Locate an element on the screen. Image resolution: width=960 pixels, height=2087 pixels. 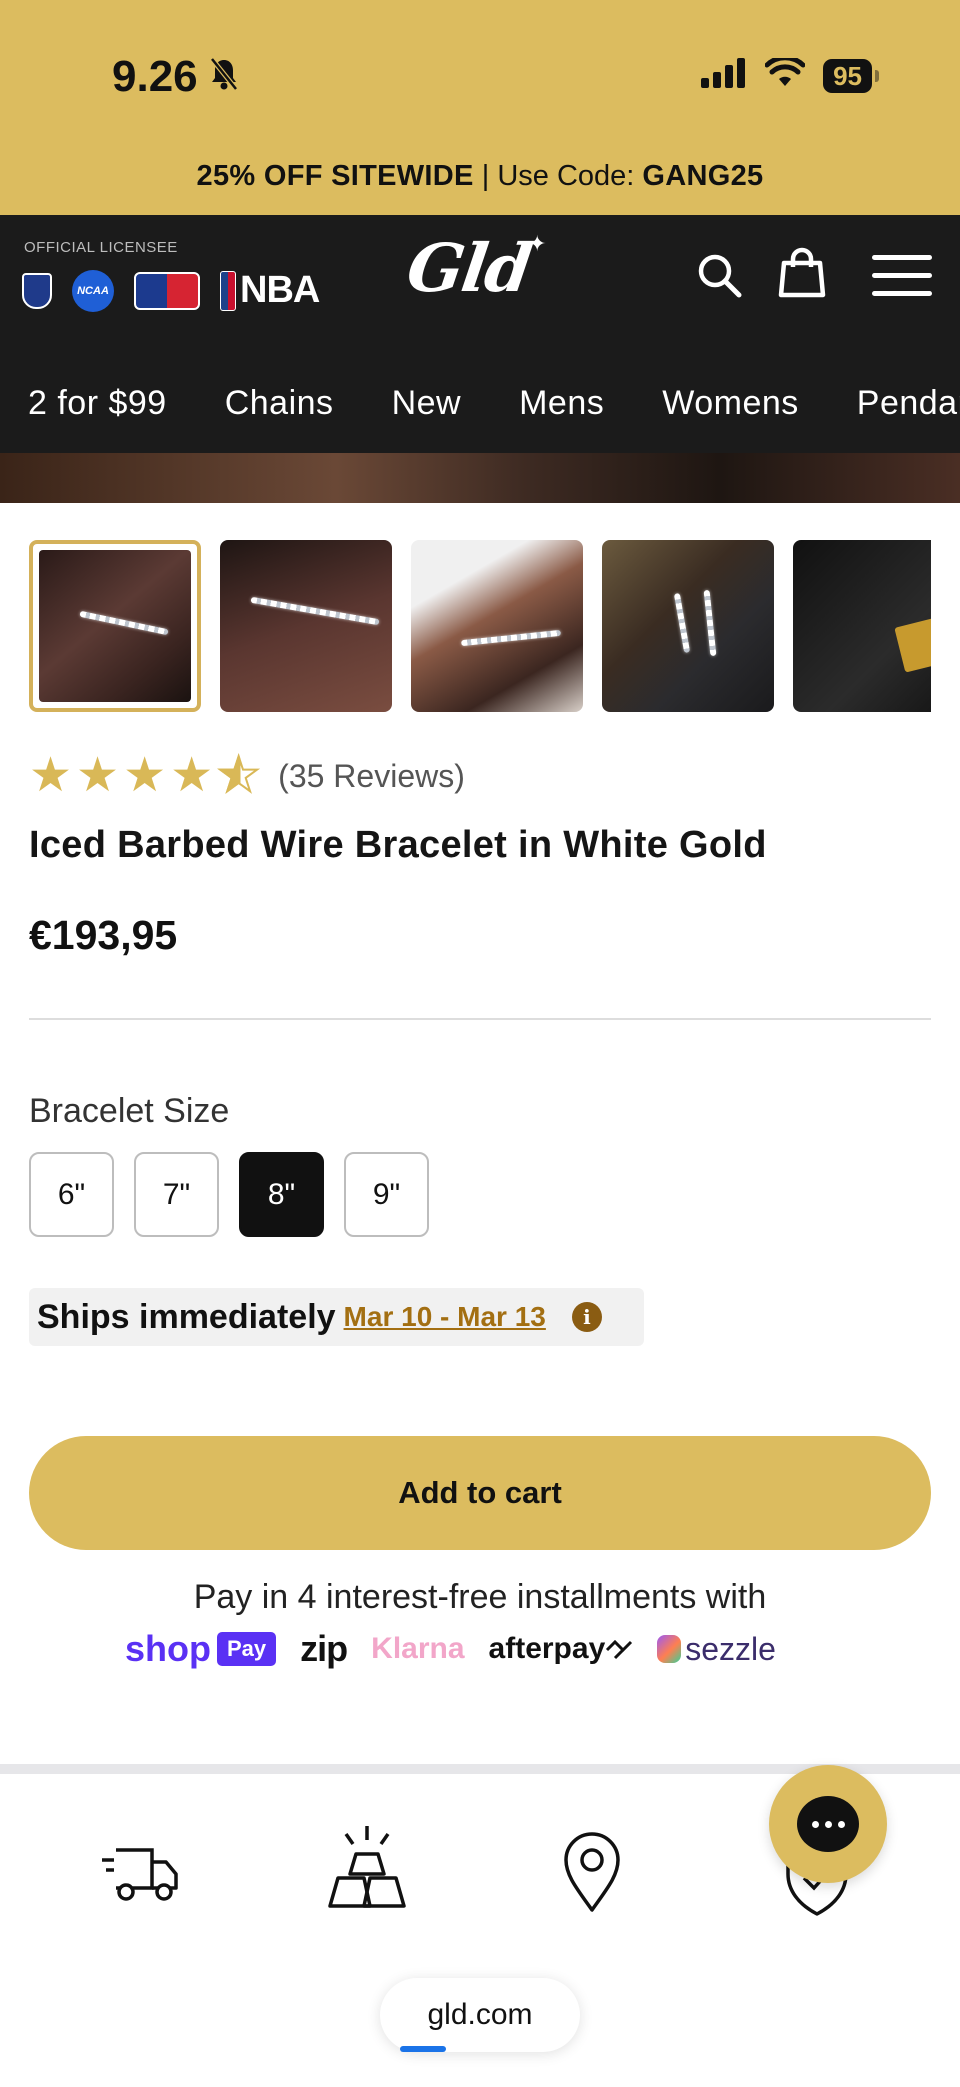
promo-banner: 25% OFF SITEWIDE | Use Code: GANG25 is located at coordinates (480, 176).